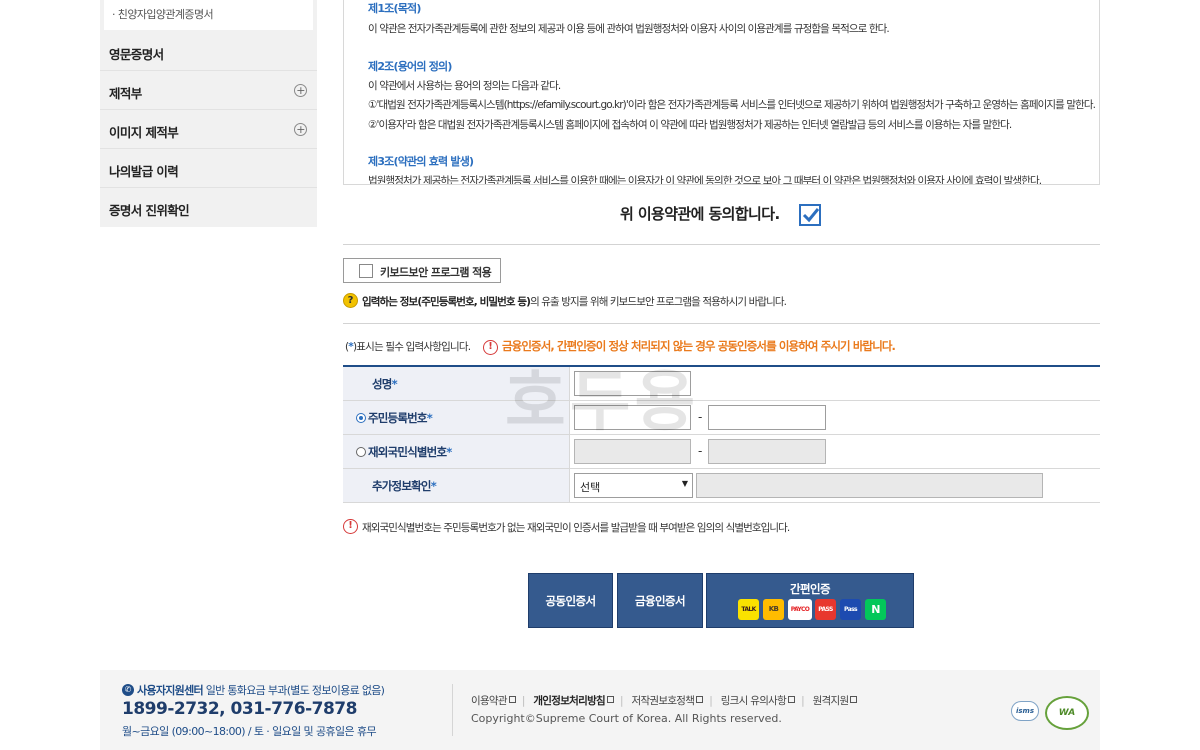  Describe the element at coordinates (421, 161) in the screenshot. I see `article-3-title: 제3조(약관의 효력 발생)` at that location.